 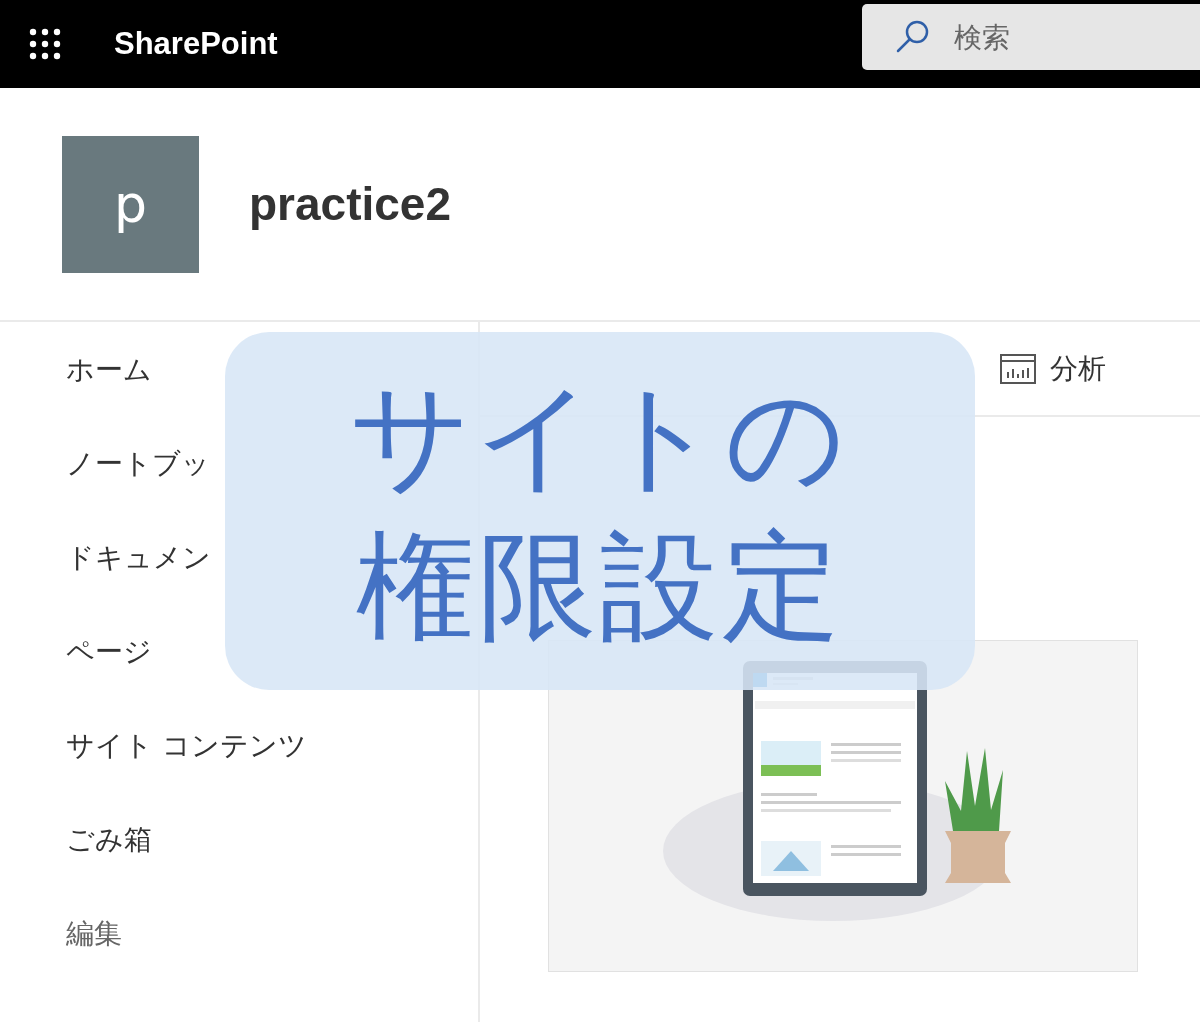 What do you see at coordinates (109, 652) in the screenshot?
I see `nav-link: ページ` at bounding box center [109, 652].